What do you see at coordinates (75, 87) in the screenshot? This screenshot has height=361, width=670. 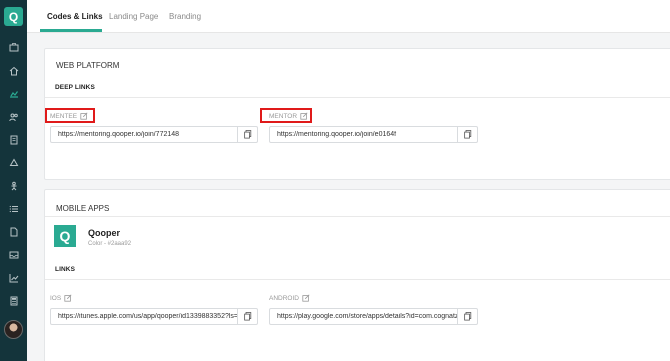 I see `deep-links-label: DEEP LINKS` at bounding box center [75, 87].